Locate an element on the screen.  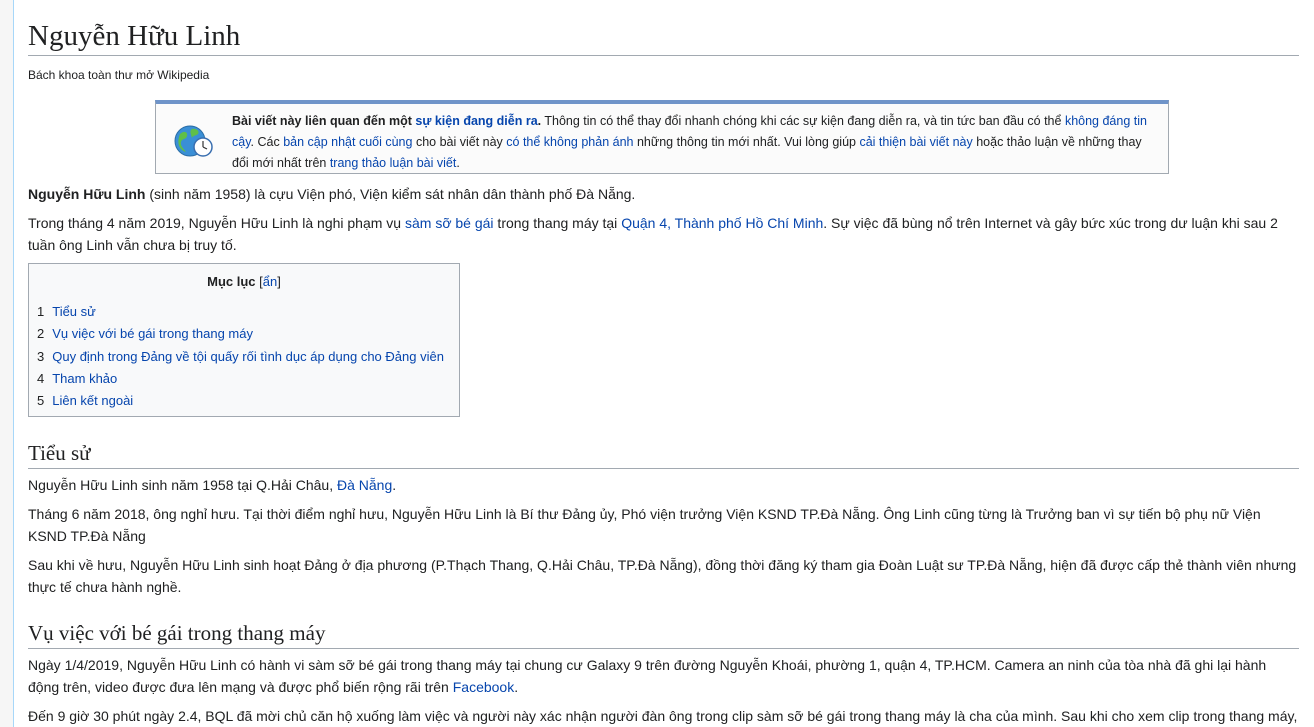
toc-item: 5 Liên kết ngoài is located at coordinates (248, 401).